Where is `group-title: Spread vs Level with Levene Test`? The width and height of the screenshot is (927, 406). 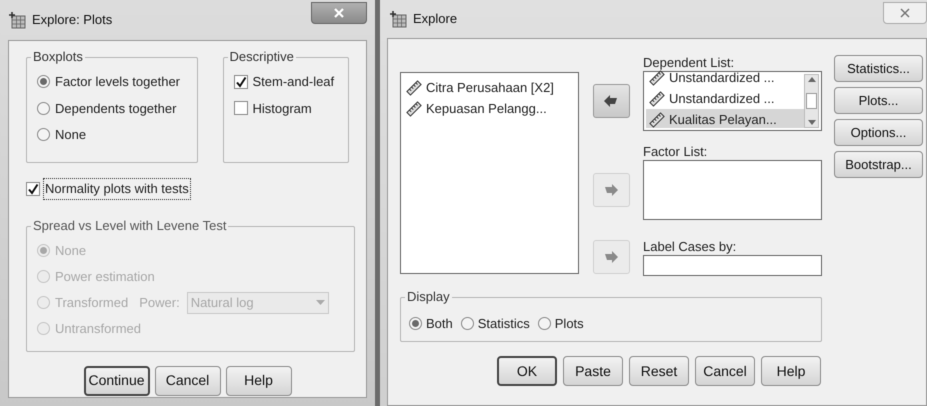 group-title: Spread vs Level with Levene Test is located at coordinates (129, 226).